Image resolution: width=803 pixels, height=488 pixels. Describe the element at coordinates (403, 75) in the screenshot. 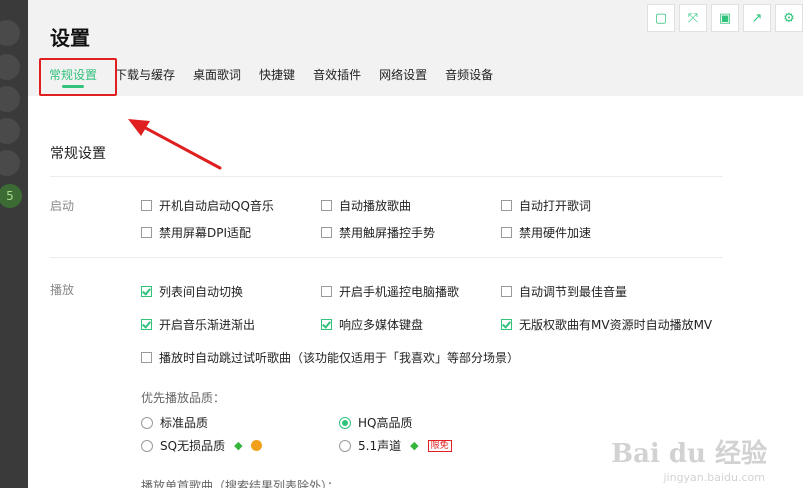

I see `tab-network: 网络设置` at that location.